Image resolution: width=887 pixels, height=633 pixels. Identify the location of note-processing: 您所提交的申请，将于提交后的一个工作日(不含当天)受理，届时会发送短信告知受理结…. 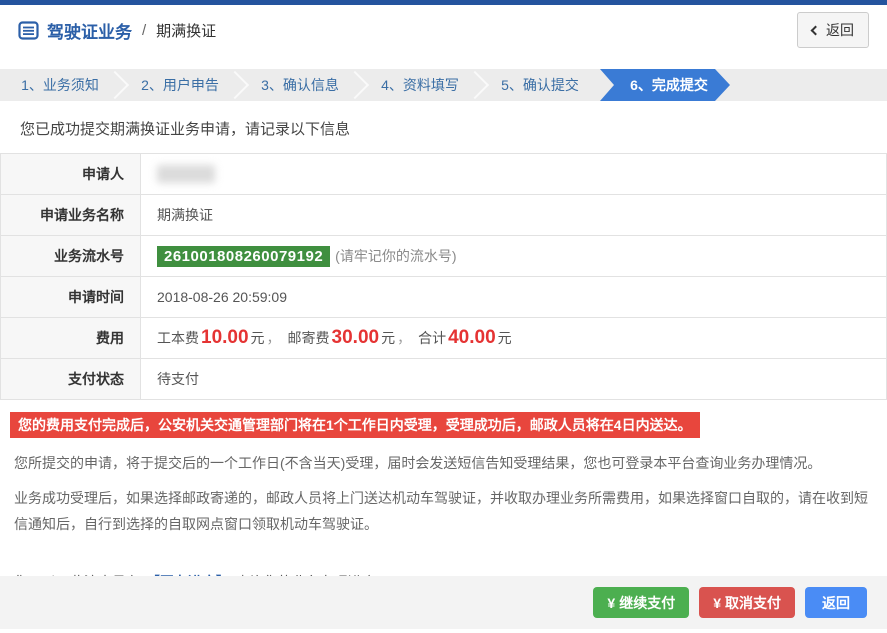
(418, 463).